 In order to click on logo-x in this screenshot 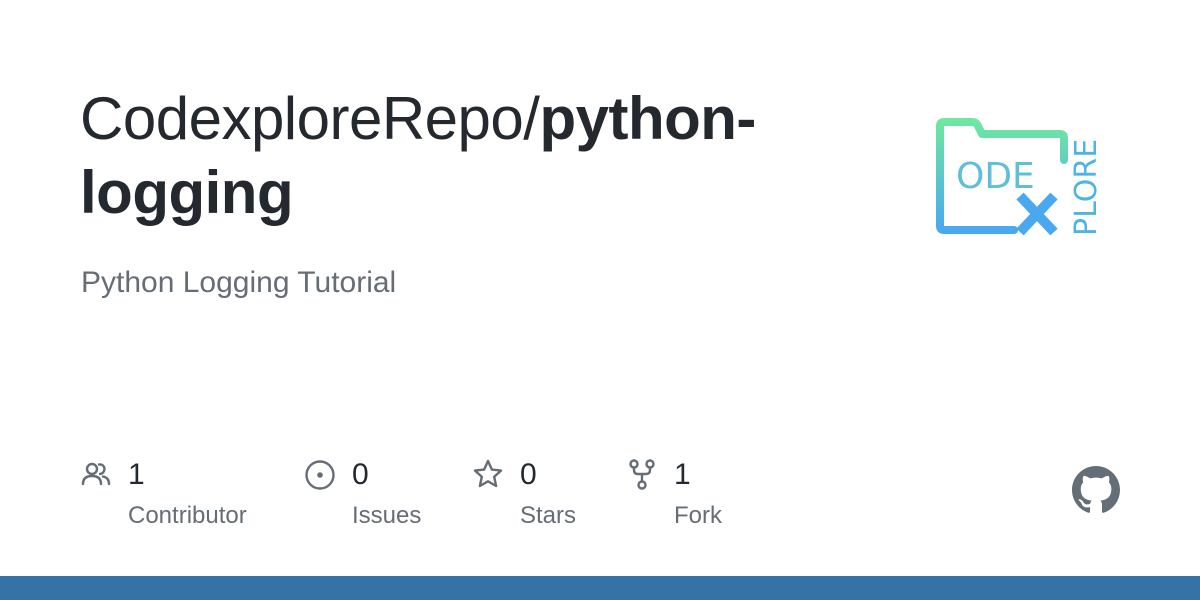, I will do `click(1037, 214)`.